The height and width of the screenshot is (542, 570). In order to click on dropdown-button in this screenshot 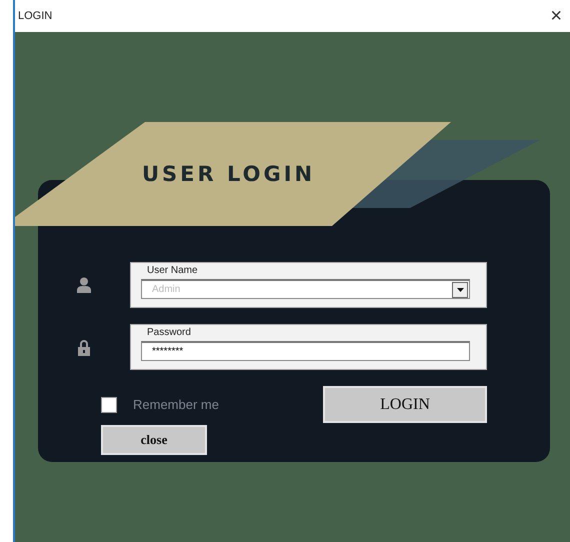, I will do `click(460, 290)`.